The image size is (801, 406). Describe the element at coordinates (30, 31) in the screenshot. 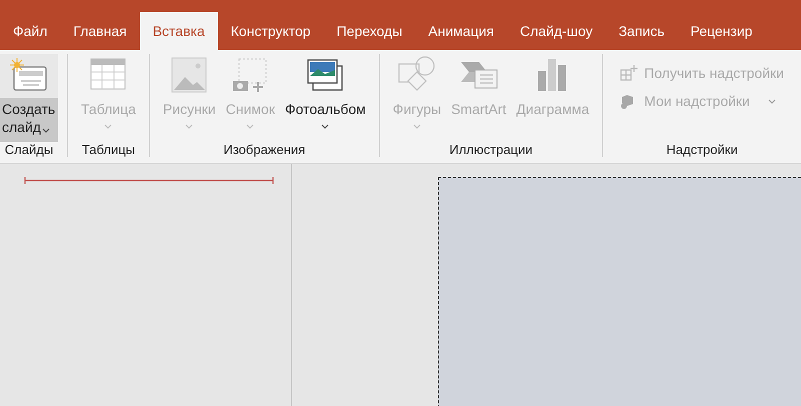

I see `ribbon-tab: Файл` at that location.